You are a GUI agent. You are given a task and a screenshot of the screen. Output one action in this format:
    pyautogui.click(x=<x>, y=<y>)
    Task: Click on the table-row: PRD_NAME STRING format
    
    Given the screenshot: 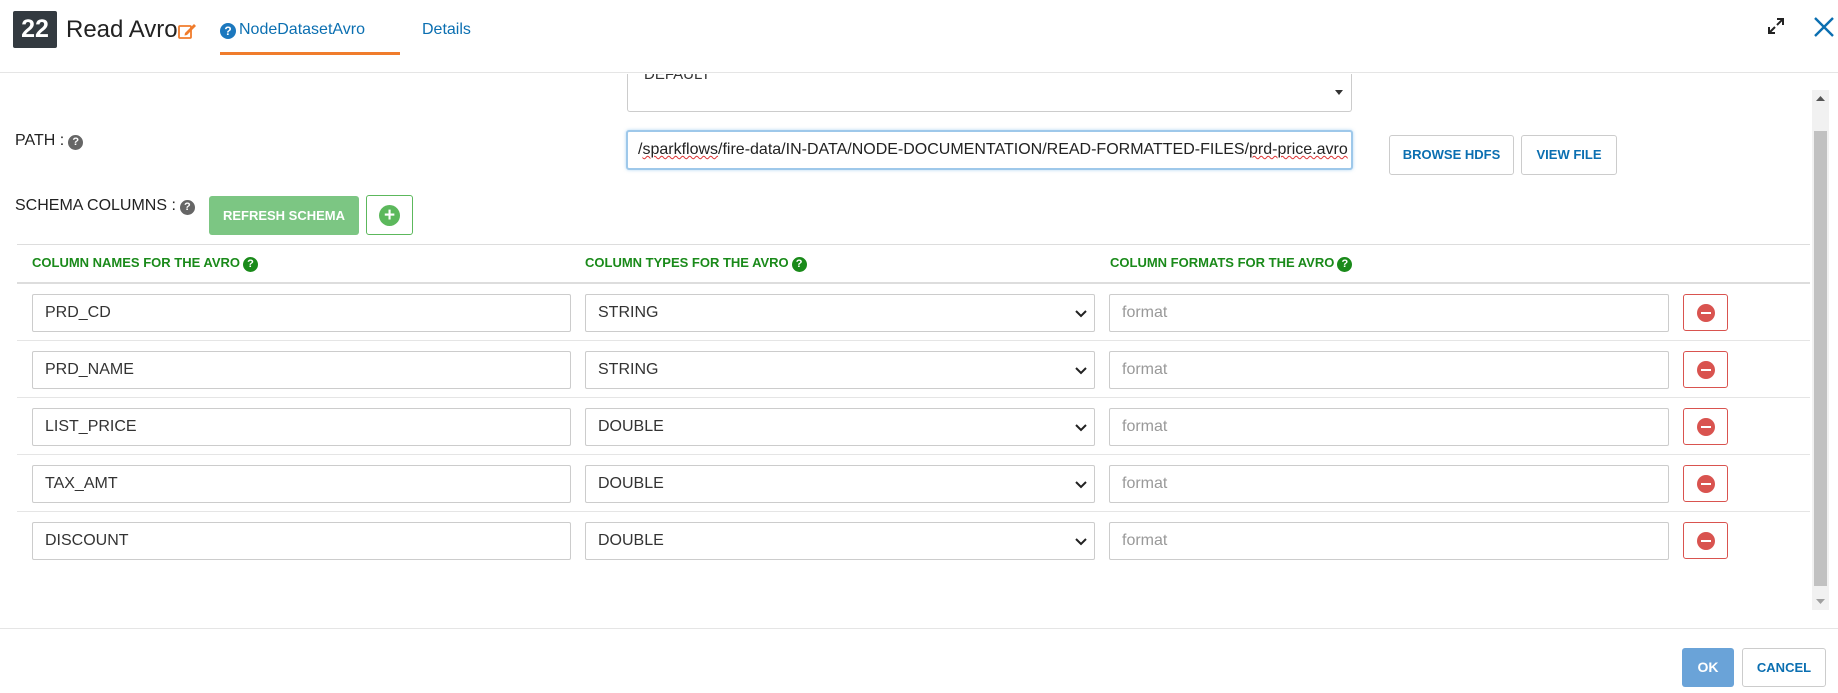 What is the action you would take?
    pyautogui.click(x=913, y=369)
    